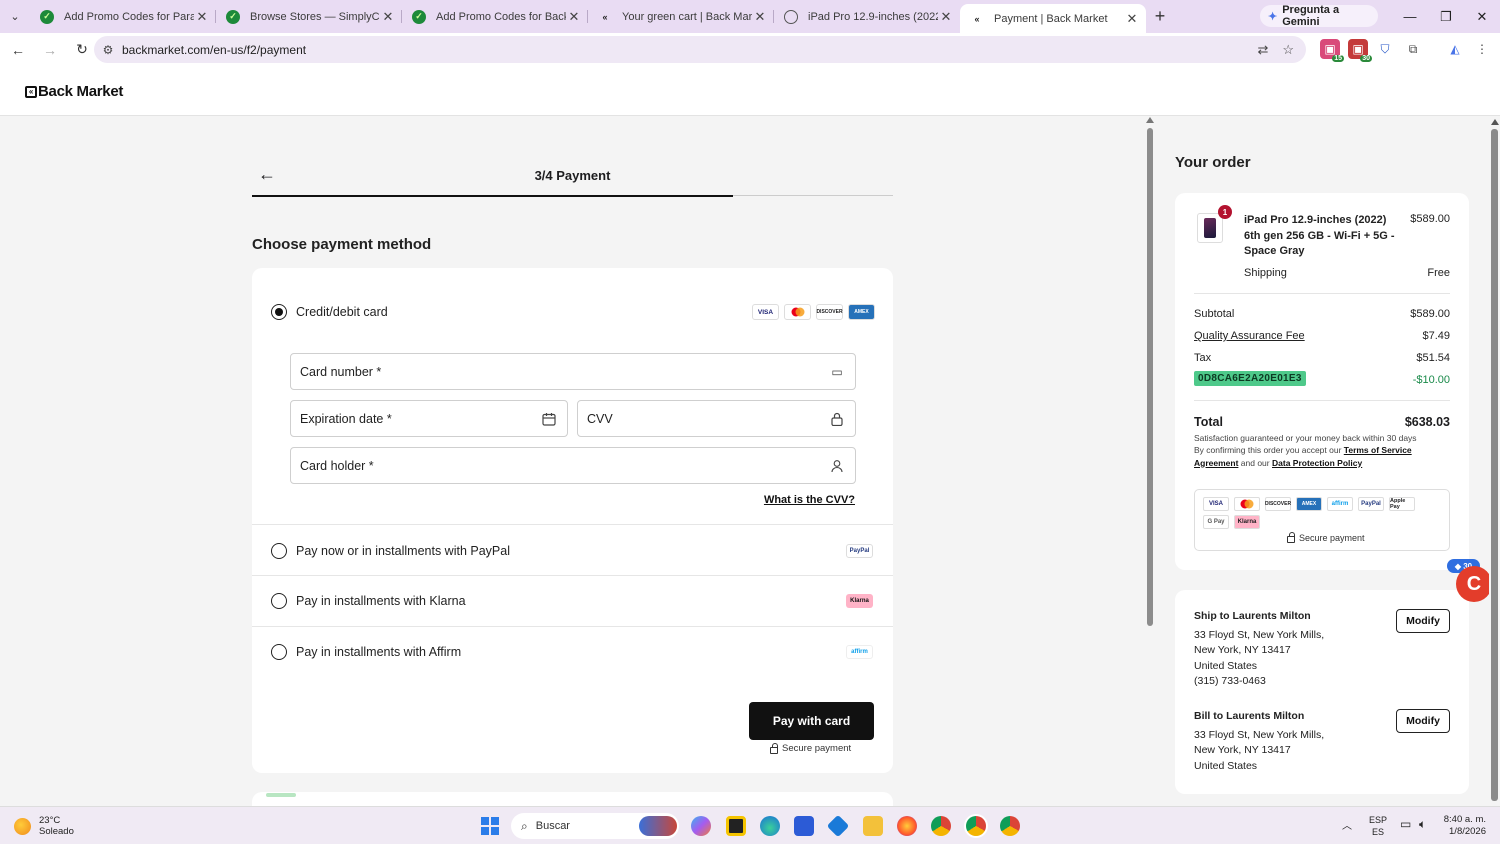 The image size is (1500, 844). I want to click on option-label-klarna: Pay in installments with Klarna, so click(381, 601).